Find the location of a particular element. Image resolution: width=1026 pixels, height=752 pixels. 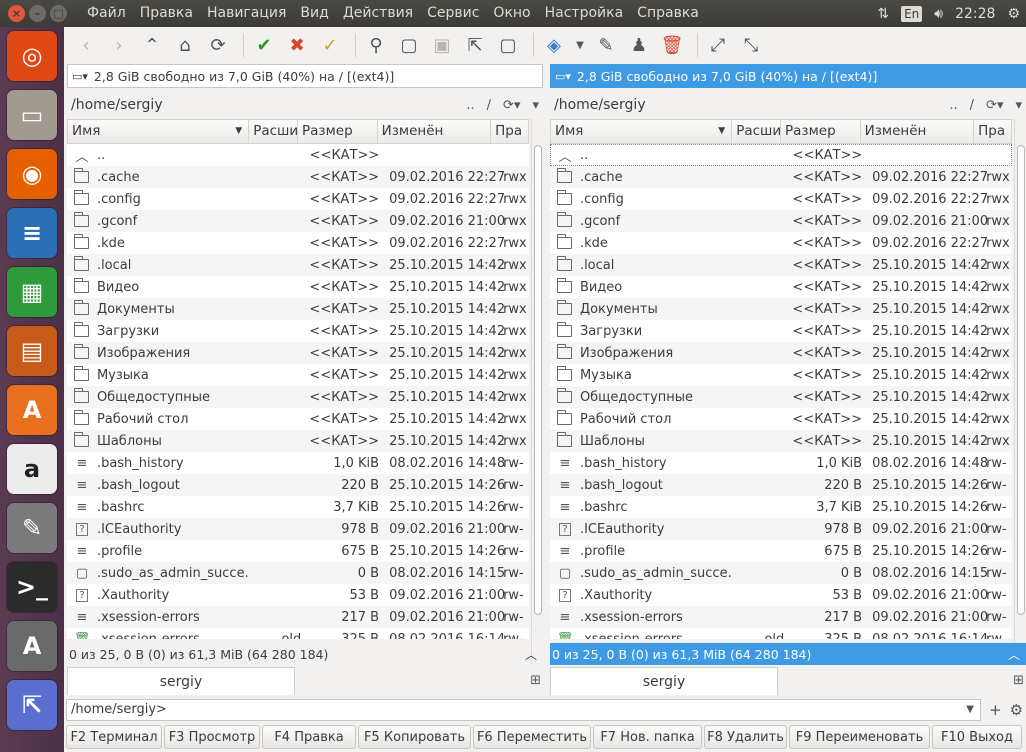

file-row: ≡ .bash_logout 220 B 25.10.2015 14:26 rw- is located at coordinates (781, 485).